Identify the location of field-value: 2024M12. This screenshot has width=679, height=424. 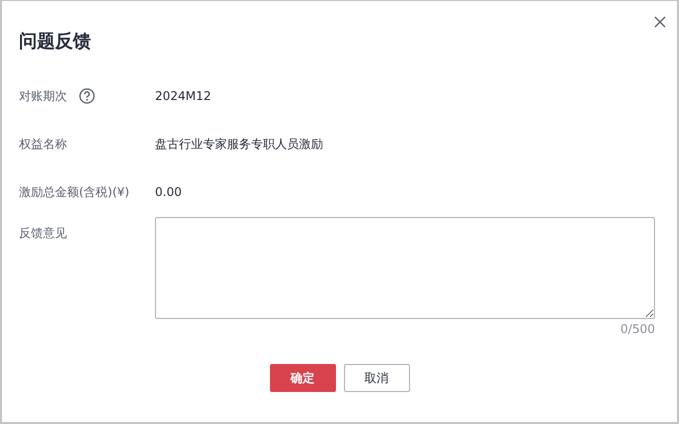
(183, 96).